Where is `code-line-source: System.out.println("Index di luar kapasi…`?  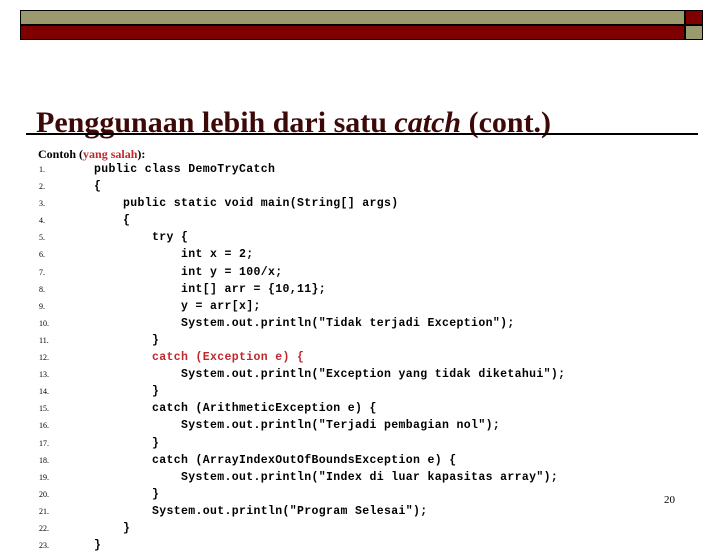 code-line-source: System.out.println("Index di luar kapasi… is located at coordinates (312, 477).